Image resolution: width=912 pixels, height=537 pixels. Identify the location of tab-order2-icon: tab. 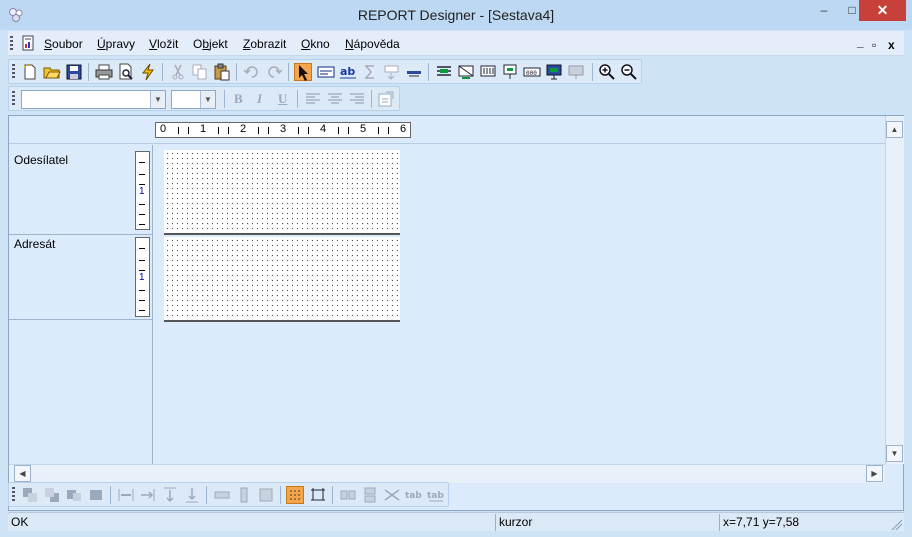
(436, 495).